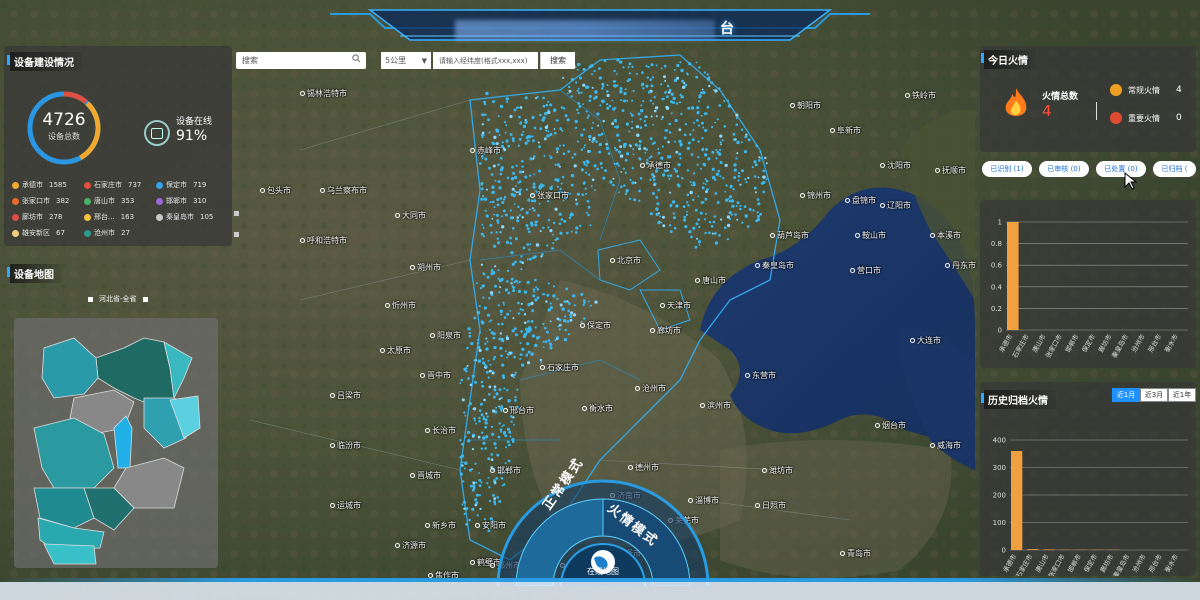 The height and width of the screenshot is (600, 1200). Describe the element at coordinates (237, 224) in the screenshot. I see `legend-pager` at that location.